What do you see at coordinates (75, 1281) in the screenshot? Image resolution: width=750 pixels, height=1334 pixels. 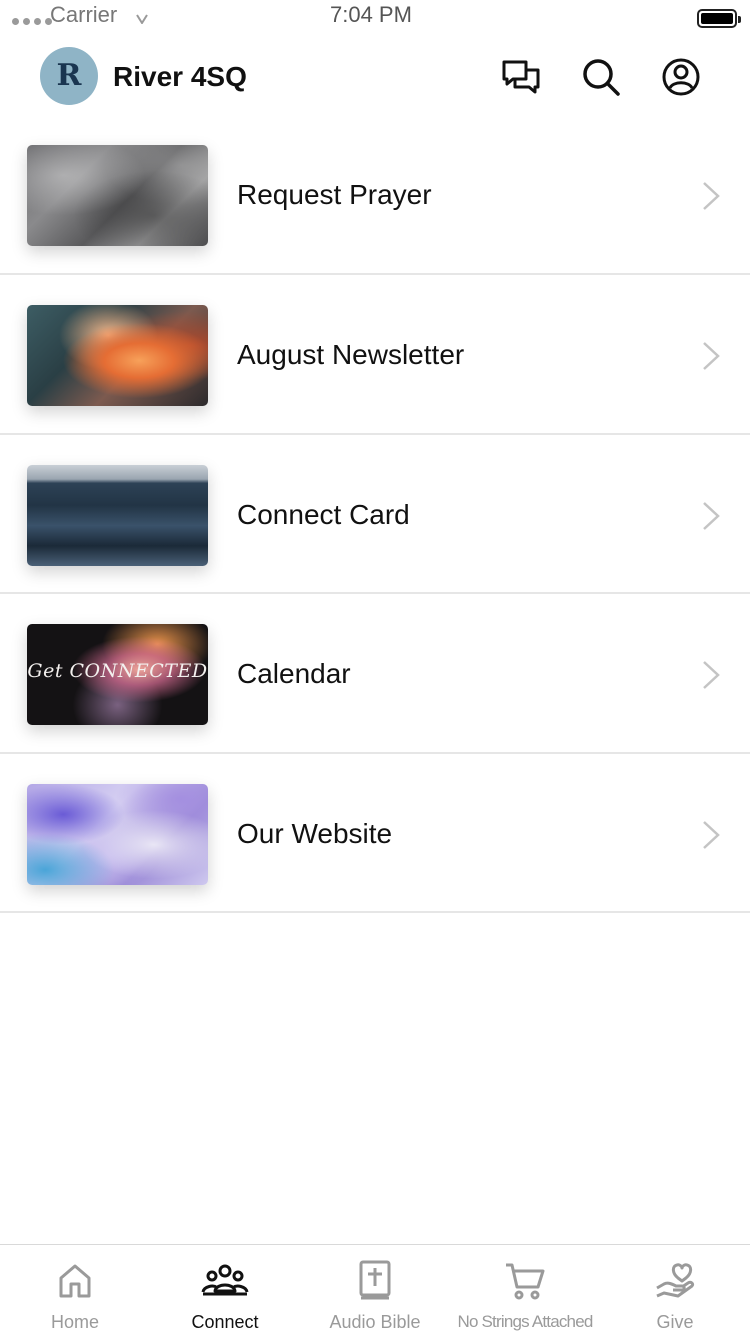 I see `home-icon` at bounding box center [75, 1281].